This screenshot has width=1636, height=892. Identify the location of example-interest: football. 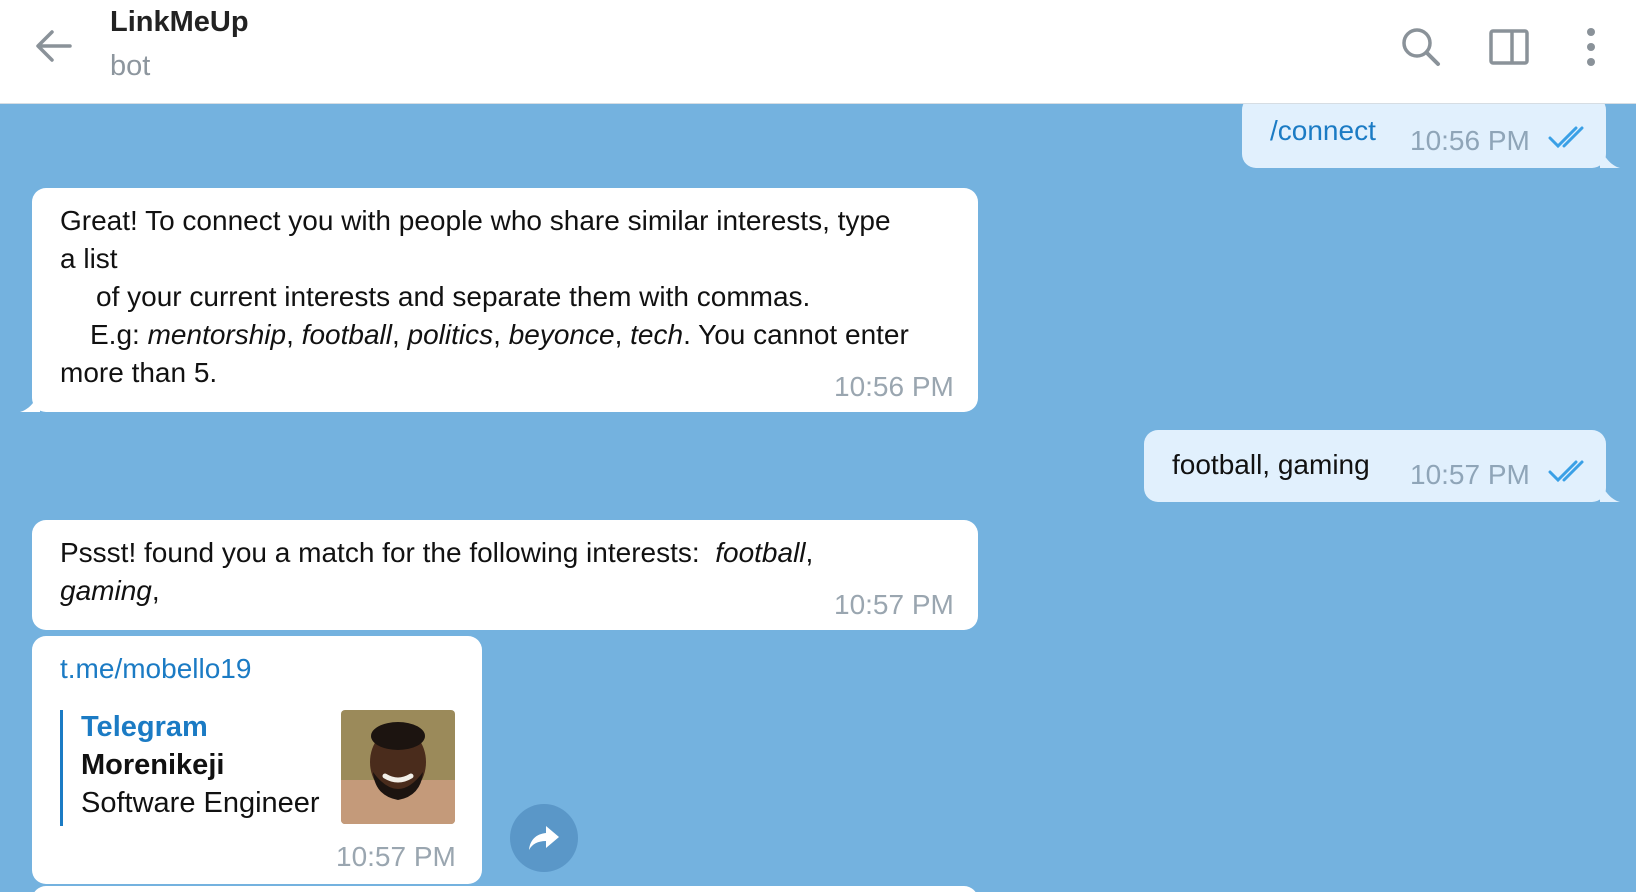
(346, 334).